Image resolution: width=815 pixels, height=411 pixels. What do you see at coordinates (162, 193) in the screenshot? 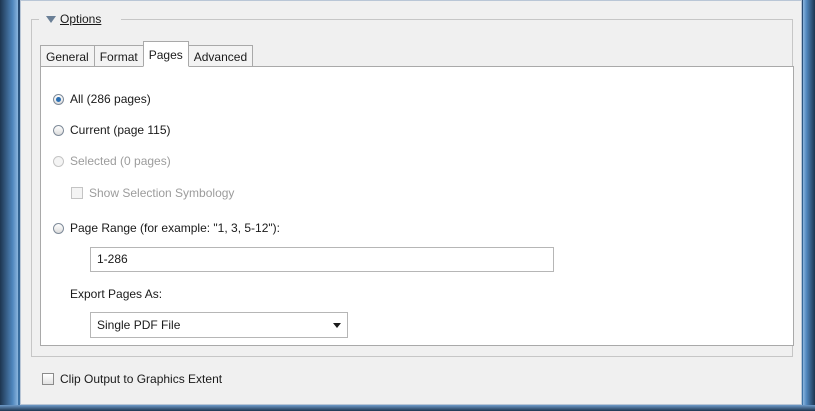
I see `show-selection-label: Show Selection Symbology` at bounding box center [162, 193].